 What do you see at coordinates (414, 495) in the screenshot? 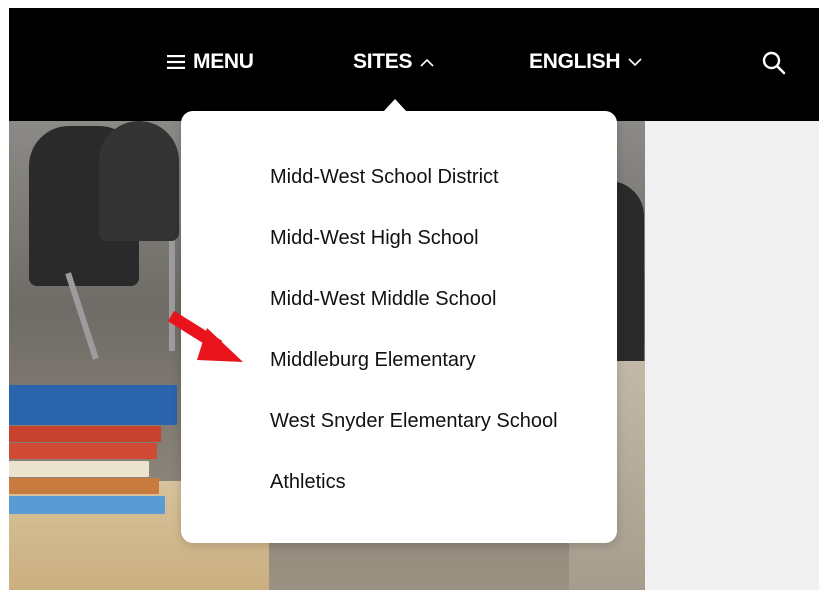
I see `site-item-athletics: Athletics` at bounding box center [414, 495].